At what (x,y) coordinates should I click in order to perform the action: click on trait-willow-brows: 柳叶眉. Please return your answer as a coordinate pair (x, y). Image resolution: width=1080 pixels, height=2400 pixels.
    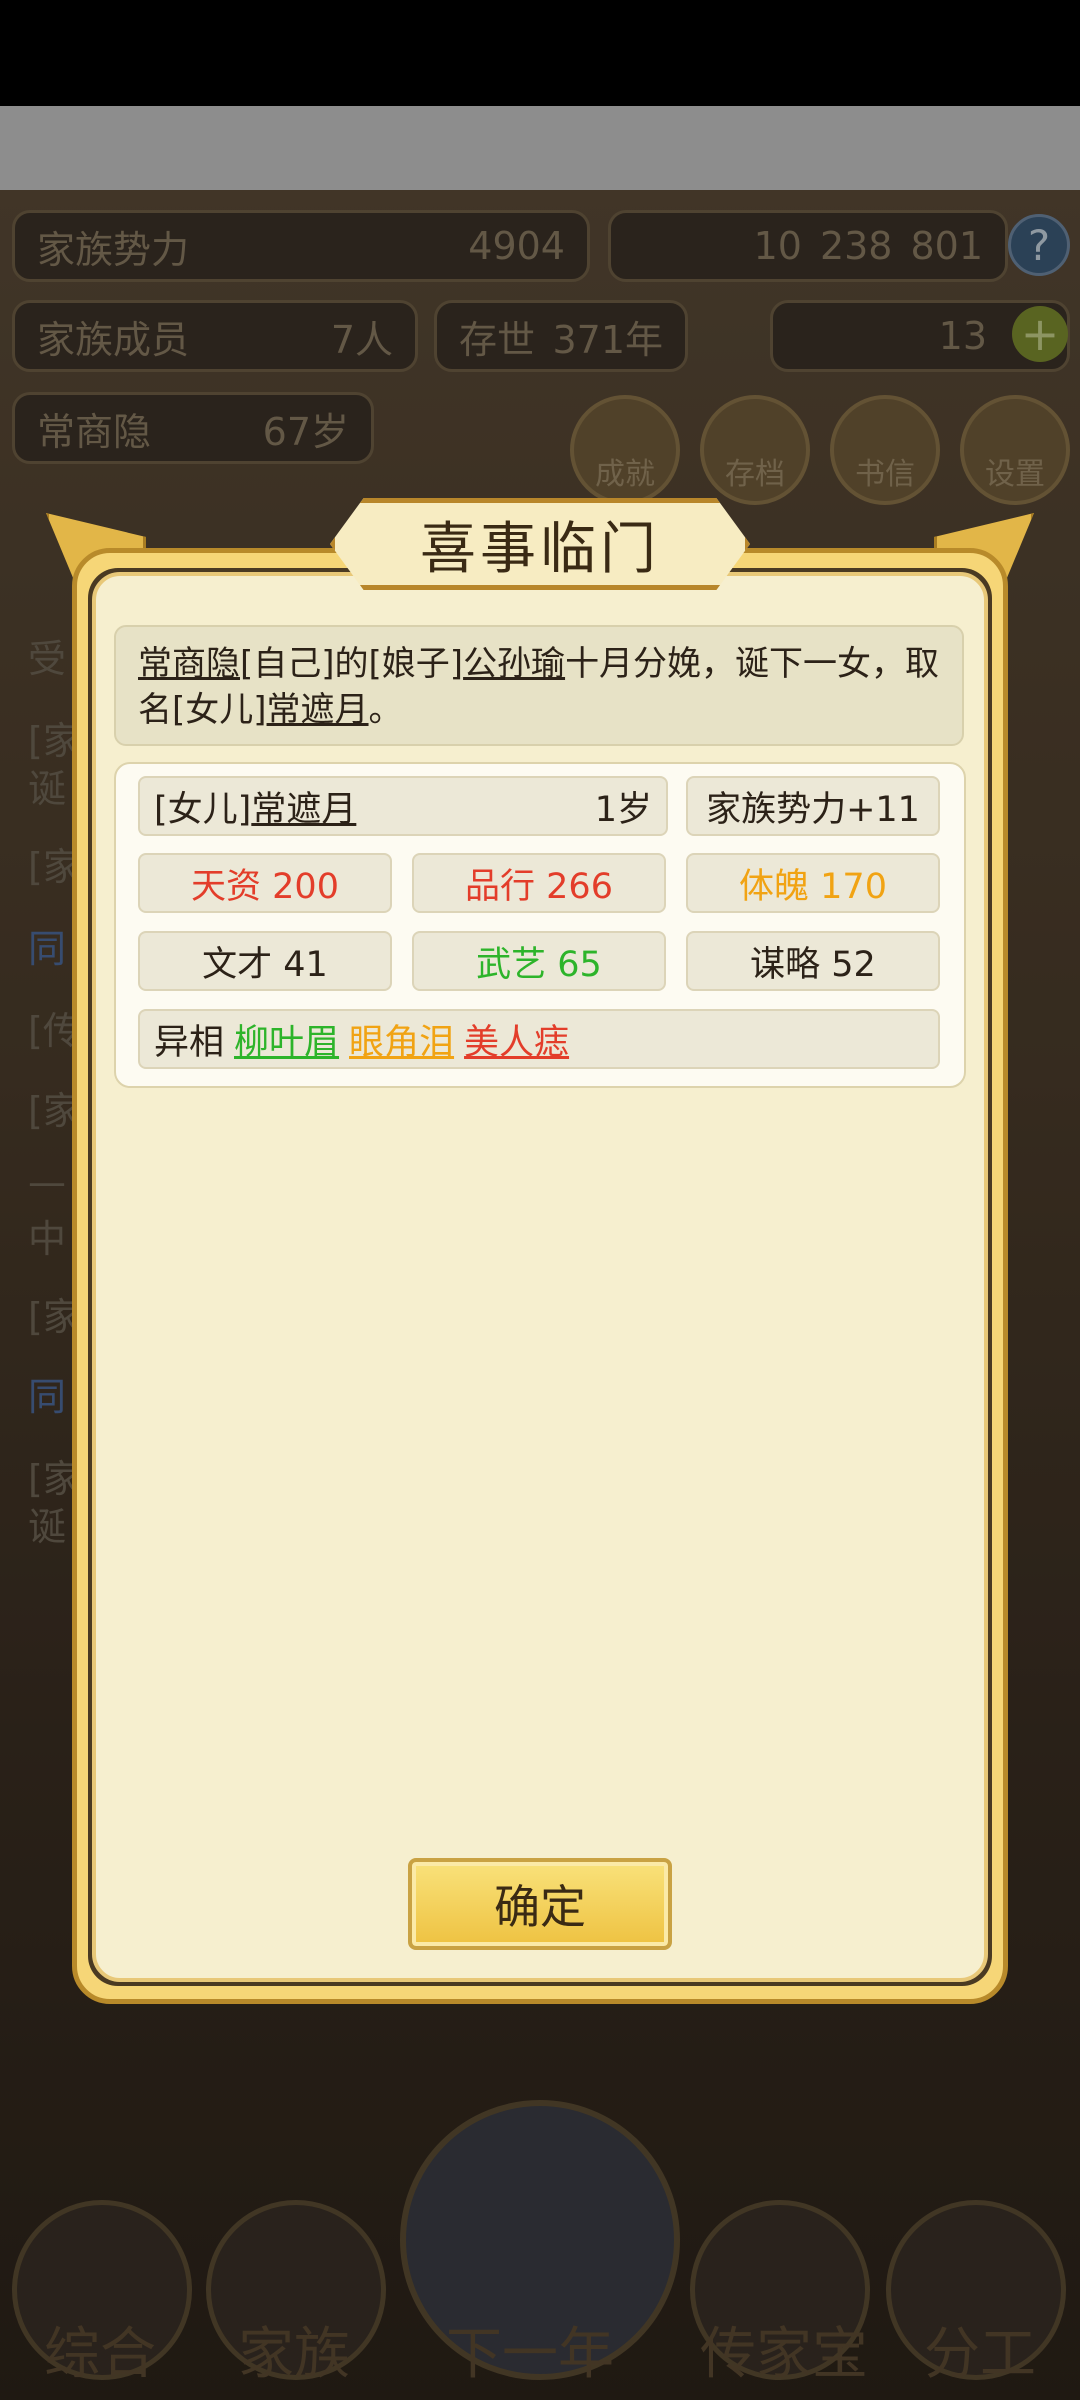
    Looking at the image, I should click on (286, 1039).